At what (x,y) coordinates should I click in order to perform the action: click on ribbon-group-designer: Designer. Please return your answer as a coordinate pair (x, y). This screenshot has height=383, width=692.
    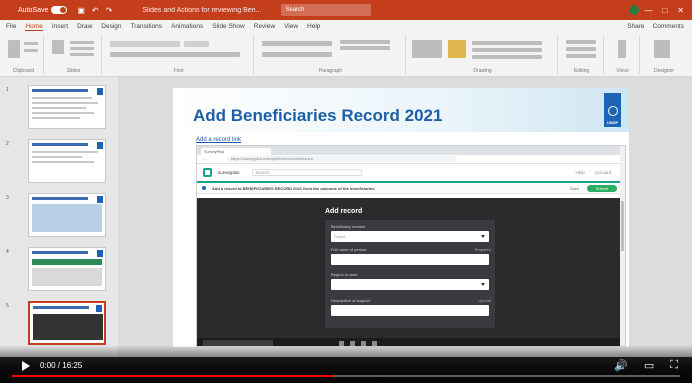
    Looking at the image, I should click on (664, 55).